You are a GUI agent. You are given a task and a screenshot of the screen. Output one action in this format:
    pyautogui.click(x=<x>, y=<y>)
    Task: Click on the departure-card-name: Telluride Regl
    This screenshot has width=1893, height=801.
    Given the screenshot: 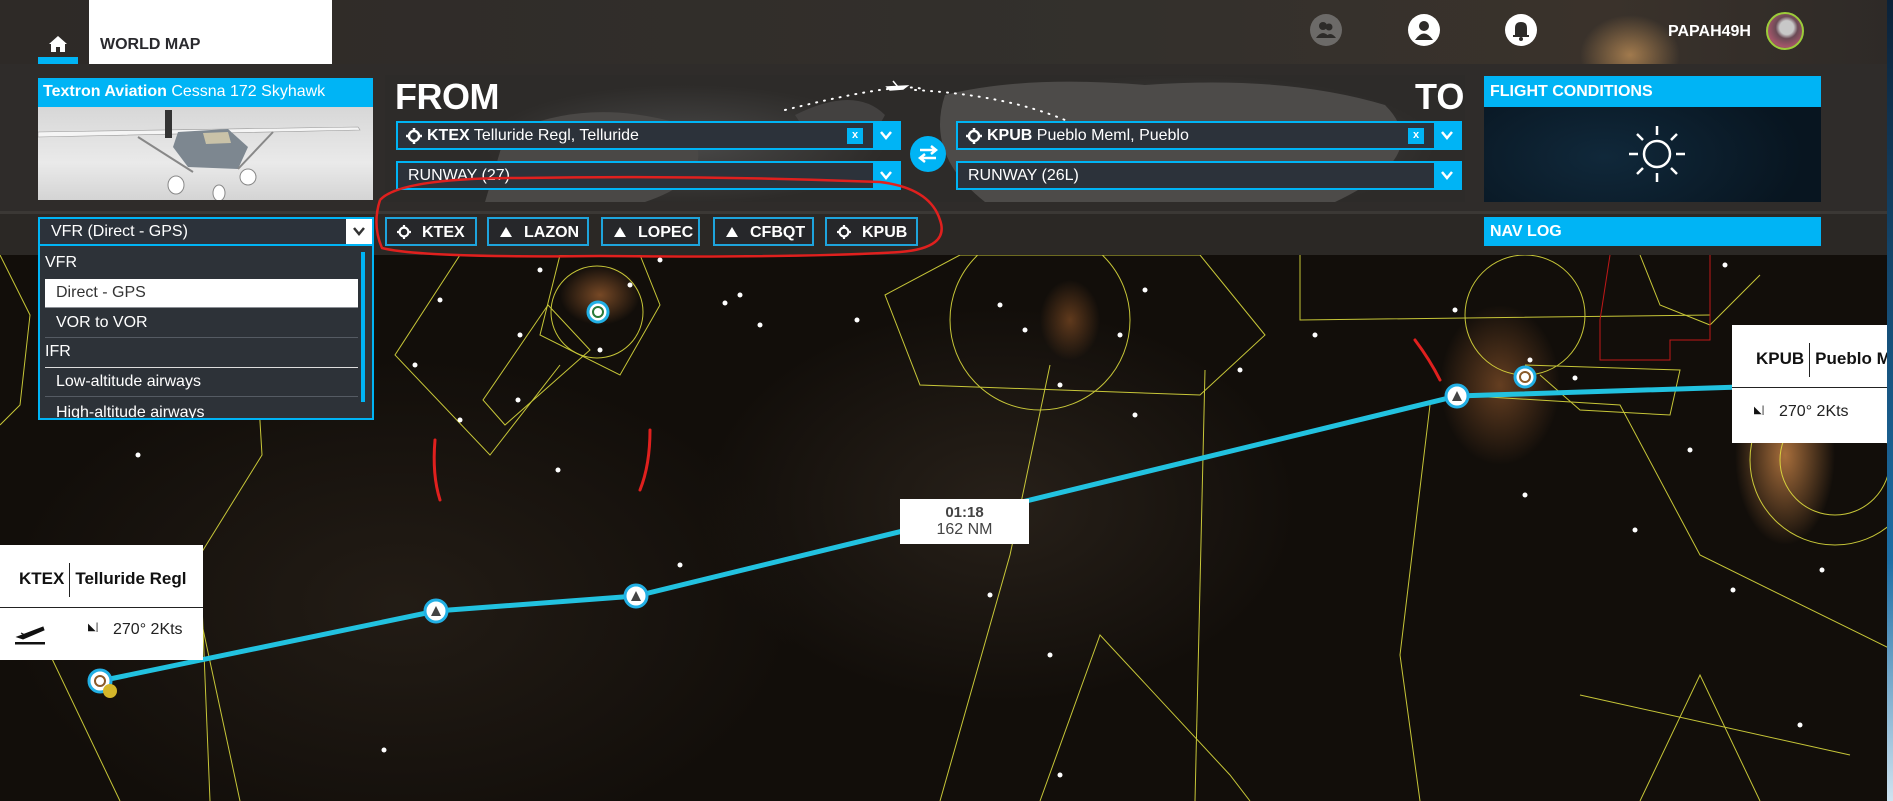 What is the action you would take?
    pyautogui.click(x=131, y=579)
    